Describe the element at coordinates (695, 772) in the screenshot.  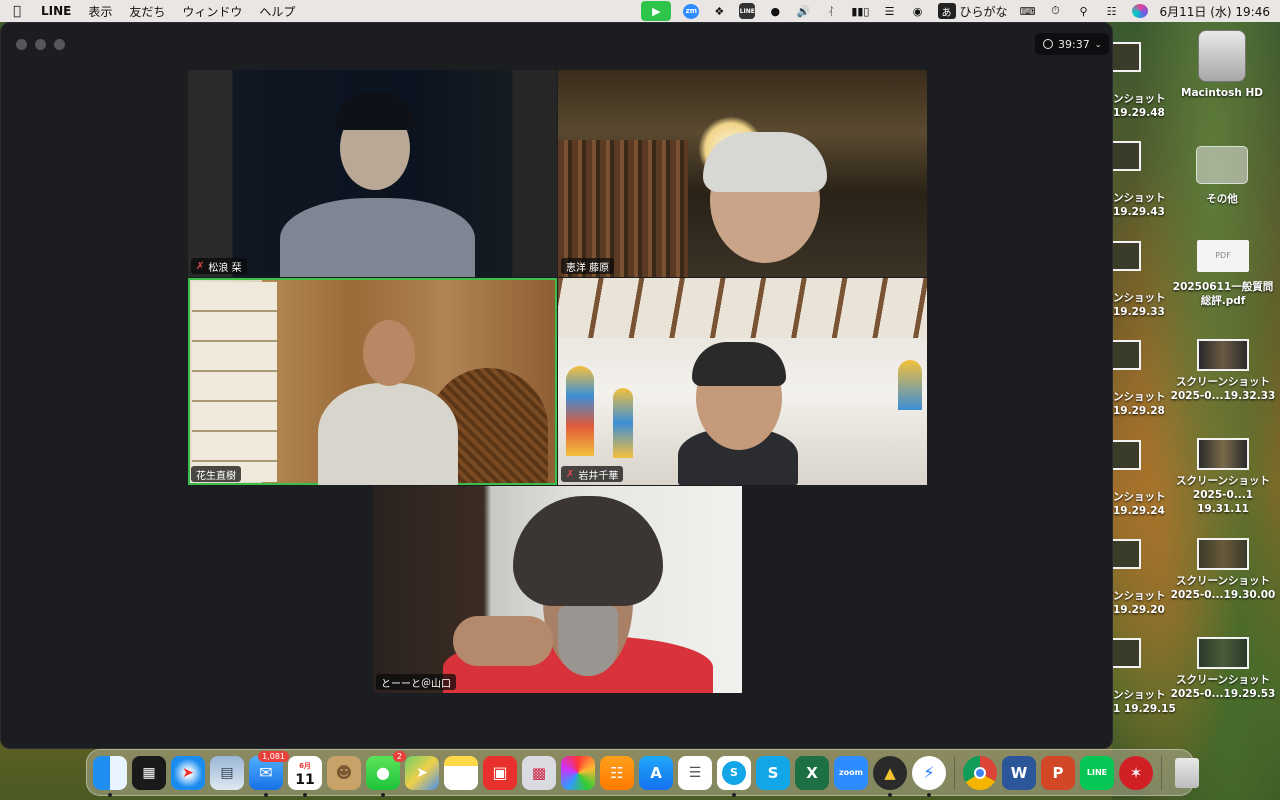
I see `reminders-icon: ☰` at that location.